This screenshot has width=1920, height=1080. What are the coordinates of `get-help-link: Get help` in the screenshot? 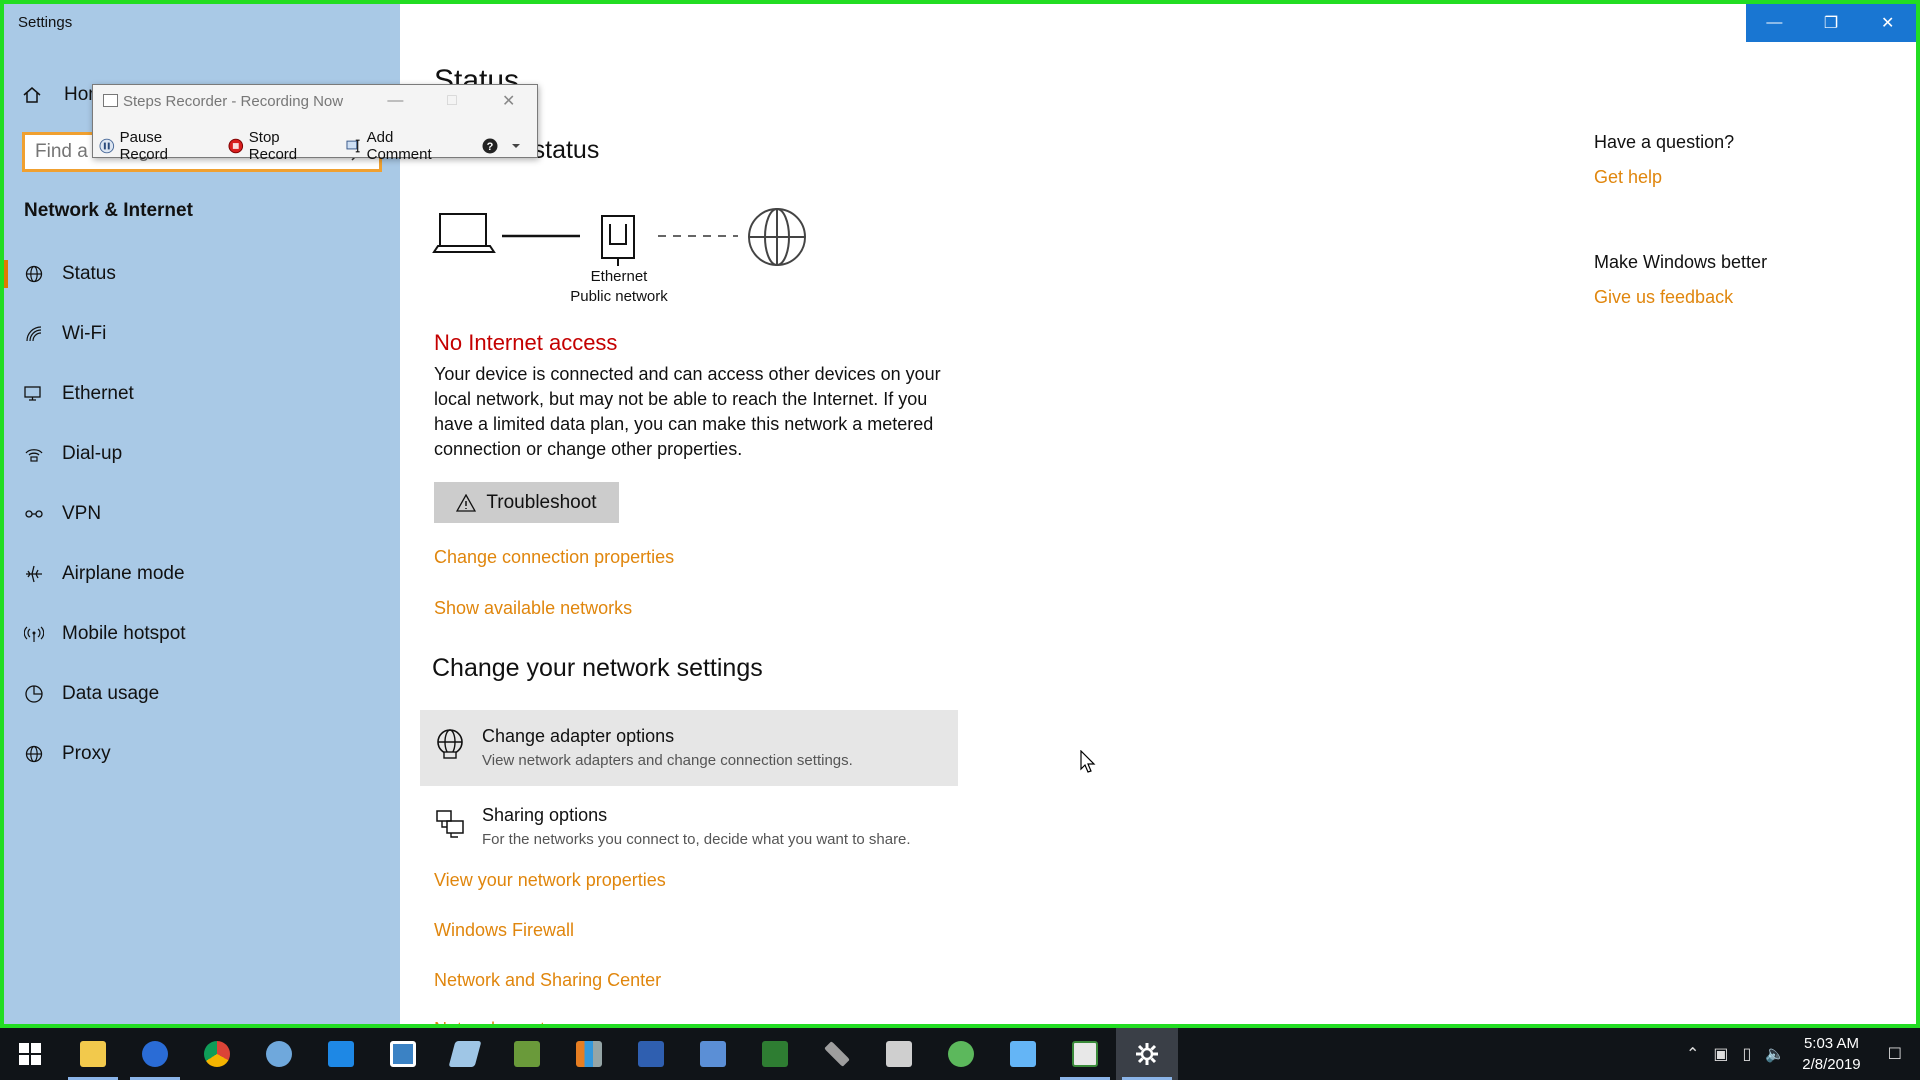 It's located at (1628, 177).